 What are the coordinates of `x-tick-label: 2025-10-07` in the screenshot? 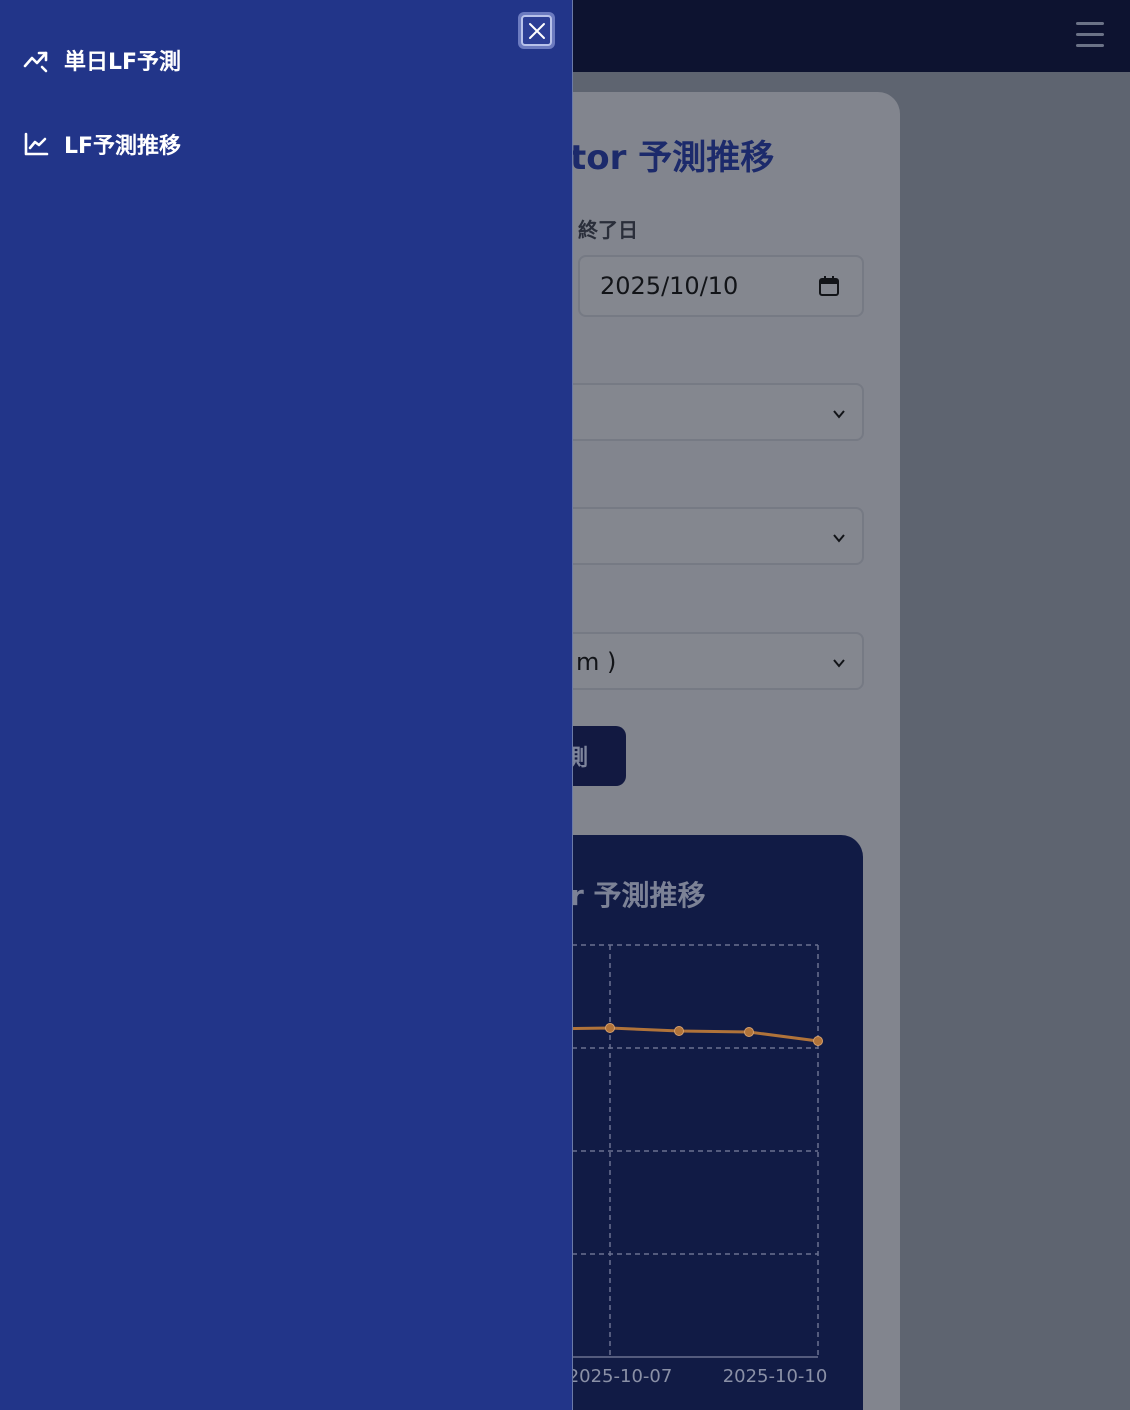 It's located at (620, 1376).